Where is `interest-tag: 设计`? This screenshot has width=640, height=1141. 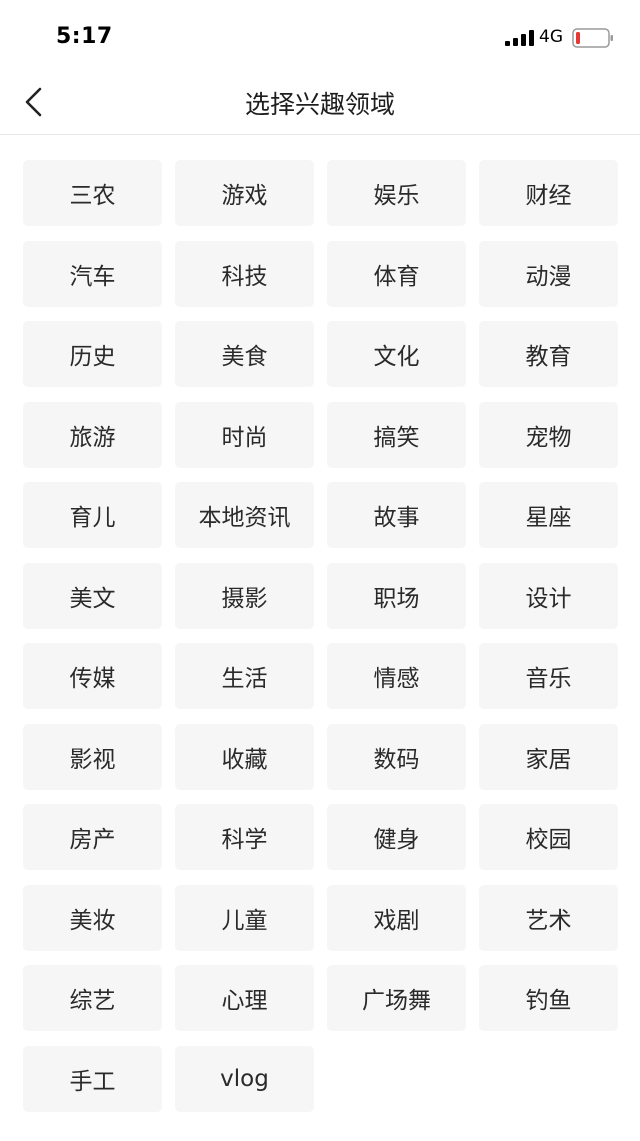 interest-tag: 设计 is located at coordinates (548, 595).